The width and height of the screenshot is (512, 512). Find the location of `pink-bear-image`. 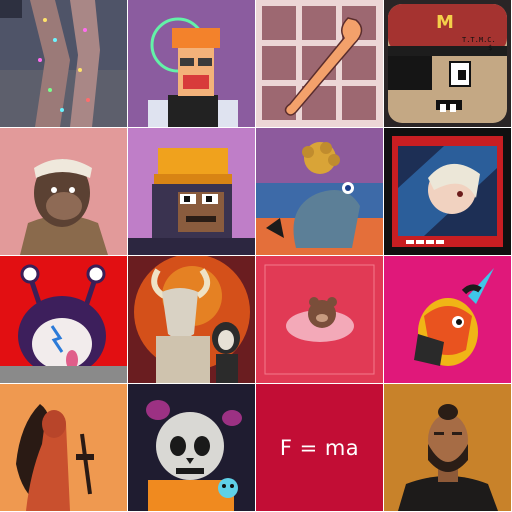

pink-bear-image is located at coordinates (319, 319).